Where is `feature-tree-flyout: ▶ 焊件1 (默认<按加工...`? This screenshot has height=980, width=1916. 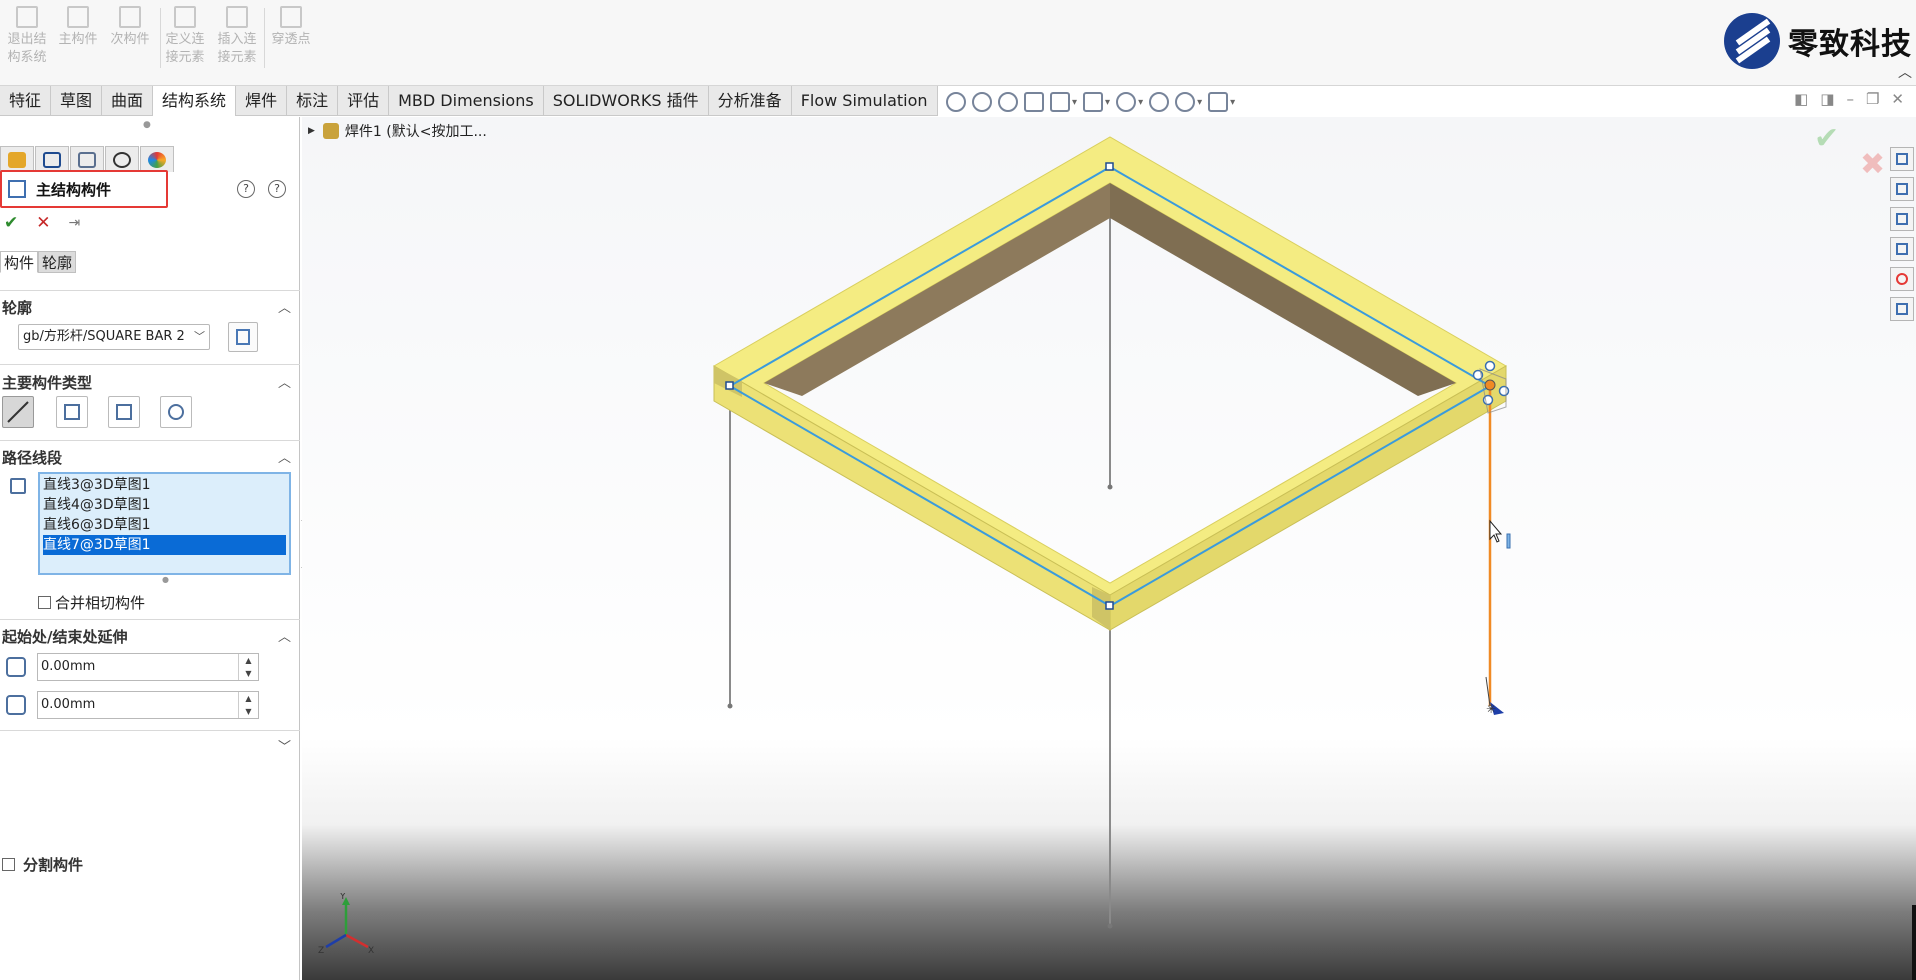 feature-tree-flyout: ▶ 焊件1 (默认<按加工... is located at coordinates (397, 131).